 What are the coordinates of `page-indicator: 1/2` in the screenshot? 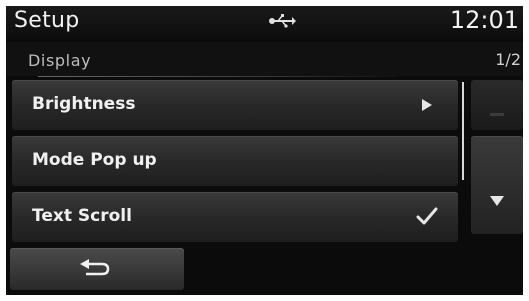 It's located at (508, 59).